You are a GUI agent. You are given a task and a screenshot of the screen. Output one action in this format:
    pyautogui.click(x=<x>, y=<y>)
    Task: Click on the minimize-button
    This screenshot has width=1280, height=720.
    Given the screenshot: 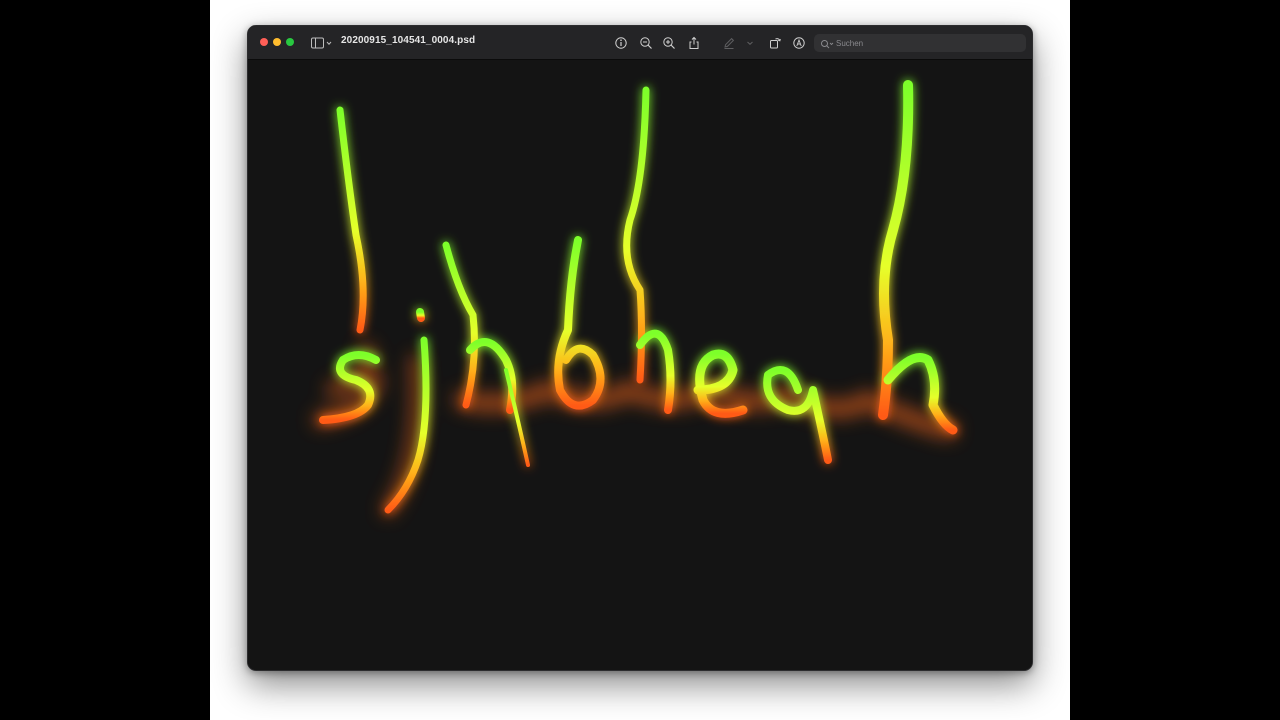 What is the action you would take?
    pyautogui.click(x=277, y=42)
    